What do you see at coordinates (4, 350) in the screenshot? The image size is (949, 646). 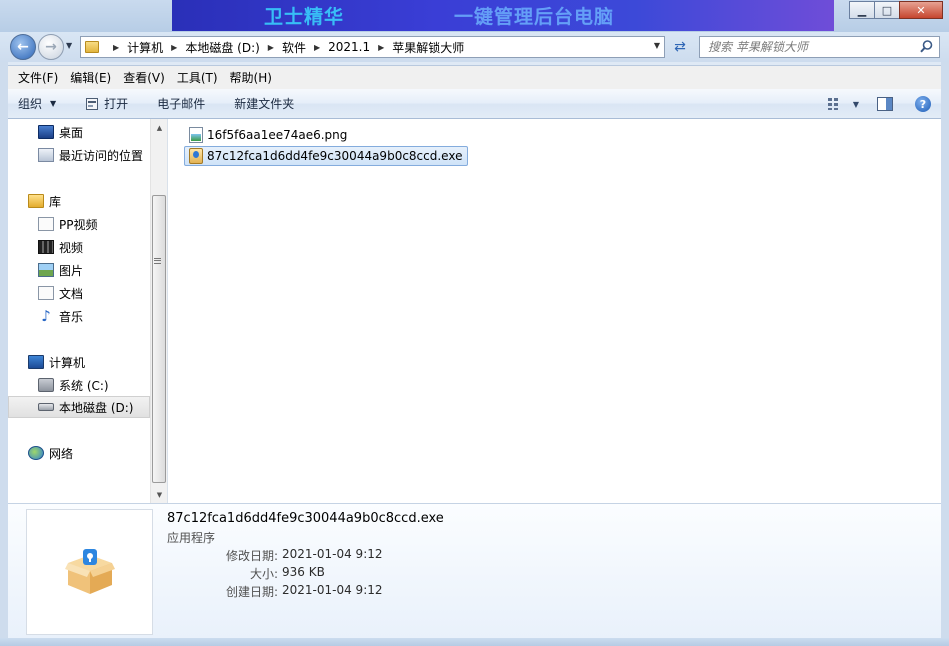 I see `window-frame-left` at bounding box center [4, 350].